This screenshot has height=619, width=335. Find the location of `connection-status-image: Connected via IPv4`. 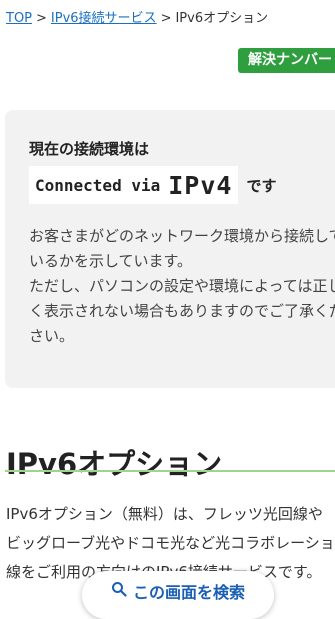

connection-status-image: Connected via IPv4 is located at coordinates (134, 185).